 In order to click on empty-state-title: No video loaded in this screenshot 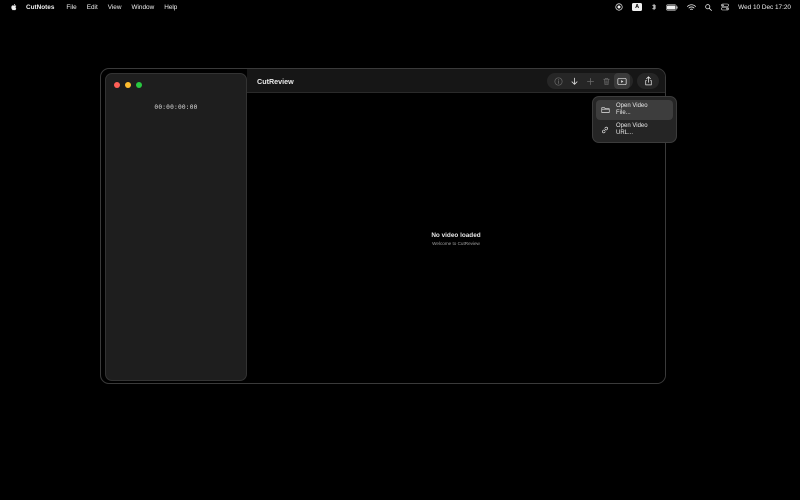, I will do `click(456, 235)`.